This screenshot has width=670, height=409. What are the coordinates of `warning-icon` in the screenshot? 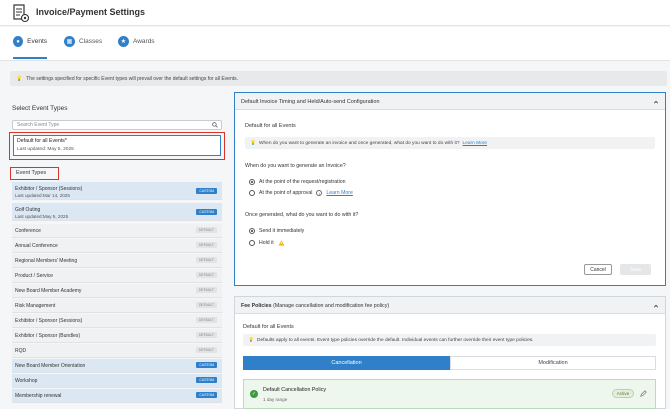 It's located at (281, 243).